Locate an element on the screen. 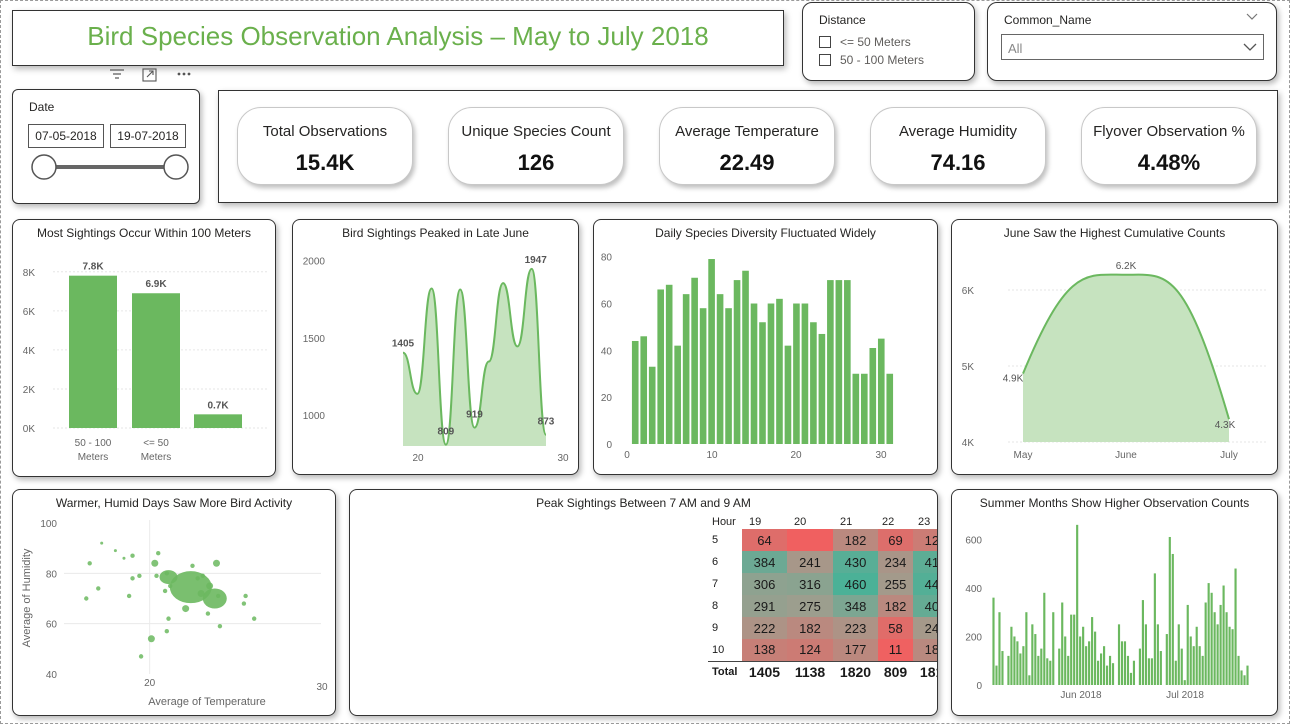 This screenshot has height=724, width=1290. heatmap-cell: 124 is located at coordinates (810, 650).